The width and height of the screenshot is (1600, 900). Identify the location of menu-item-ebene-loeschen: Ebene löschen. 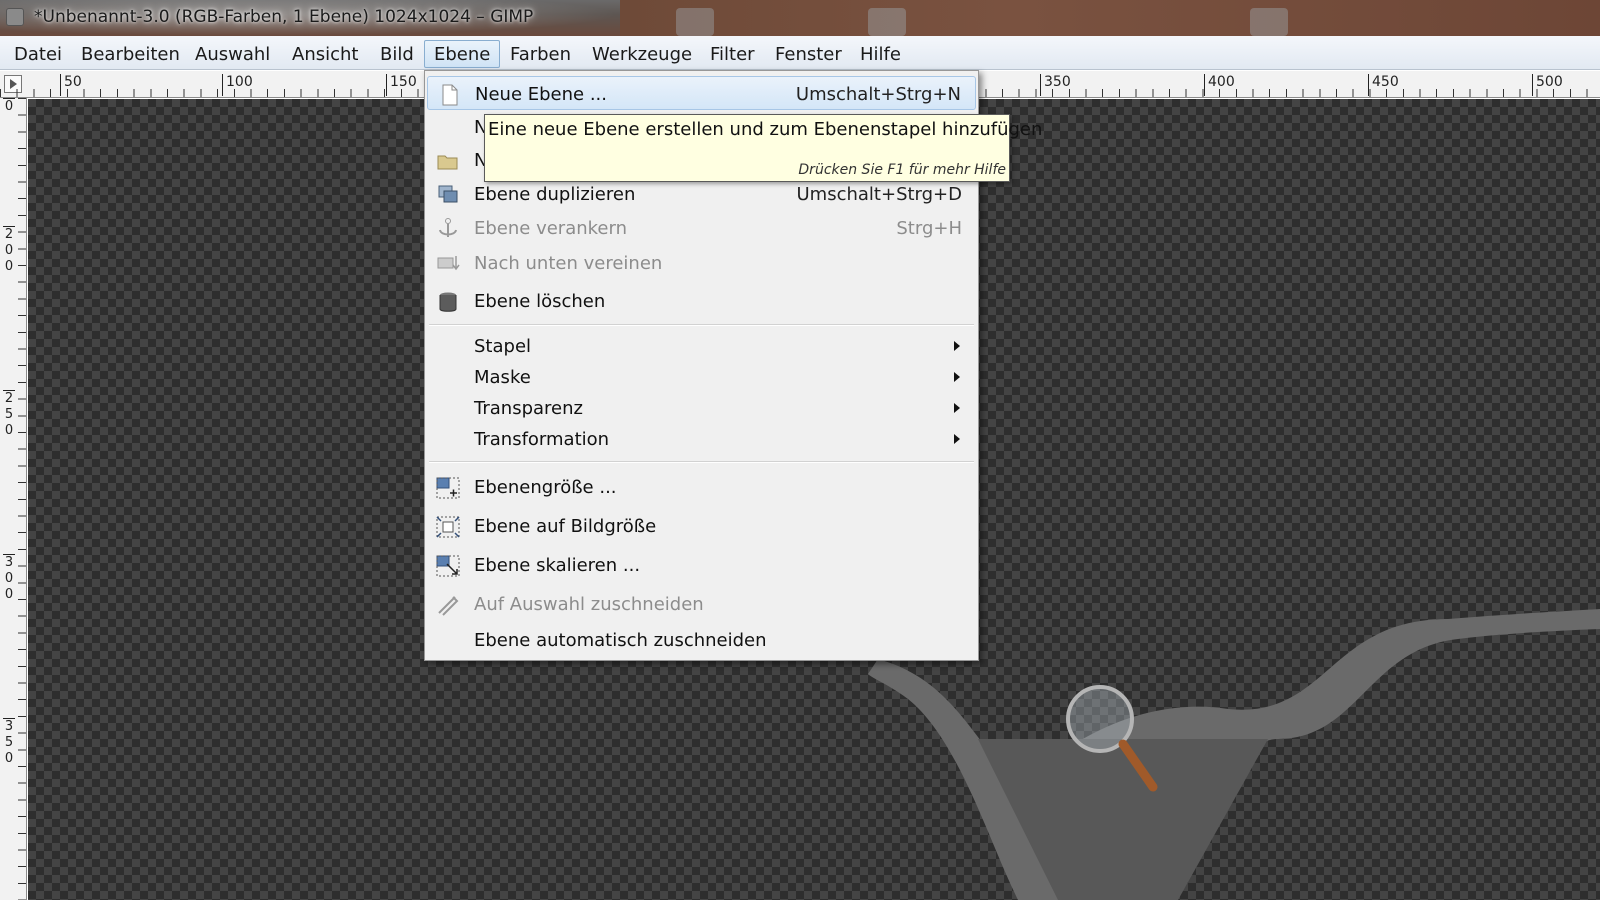
(701, 301).